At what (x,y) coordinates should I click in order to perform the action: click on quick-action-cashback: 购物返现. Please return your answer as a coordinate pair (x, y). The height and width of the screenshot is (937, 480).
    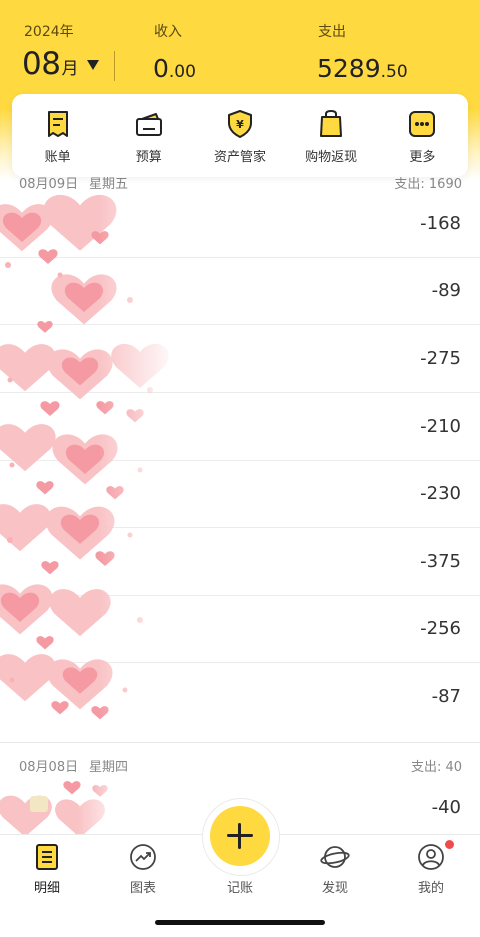
    Looking at the image, I should click on (331, 129).